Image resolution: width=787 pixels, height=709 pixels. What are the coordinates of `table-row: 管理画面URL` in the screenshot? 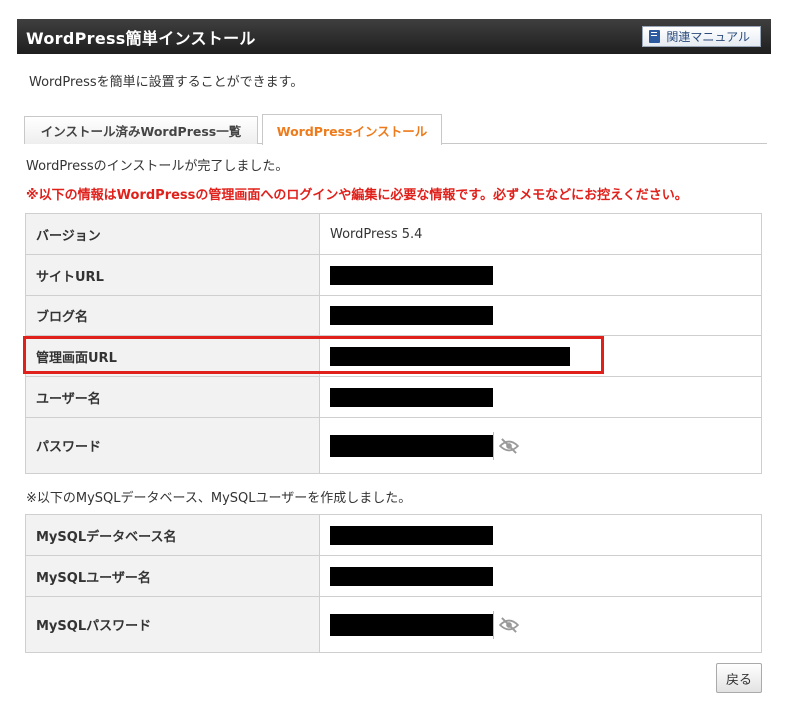 It's located at (393, 356).